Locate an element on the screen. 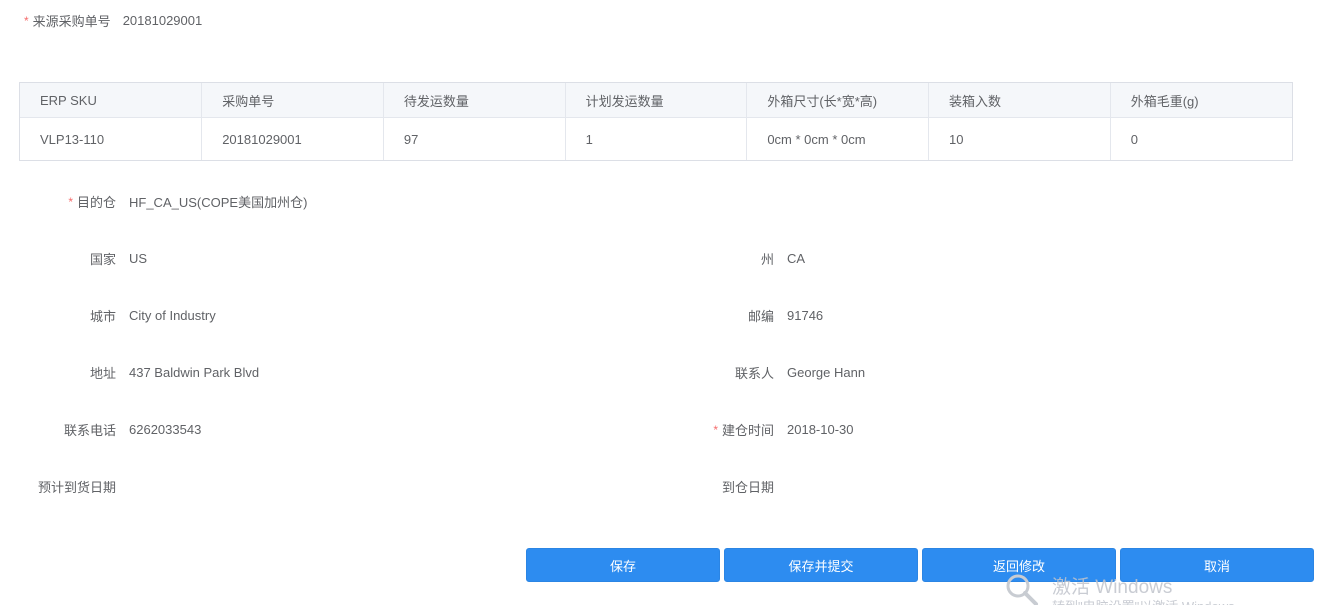 This screenshot has width=1324, height=605. state-field: 州 CA is located at coordinates (741, 258).